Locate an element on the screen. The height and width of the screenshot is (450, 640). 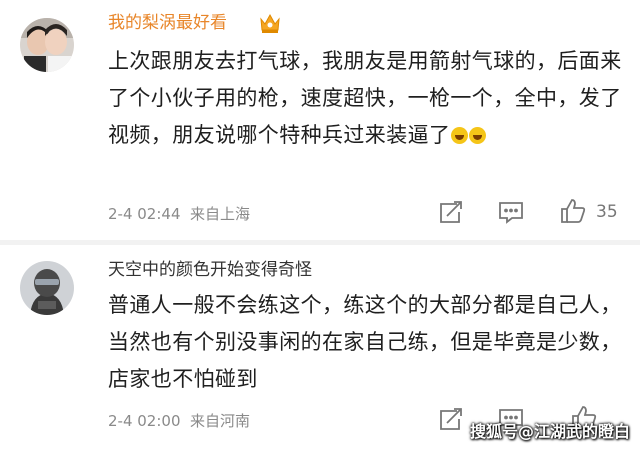
like-count: 35 is located at coordinates (607, 212).